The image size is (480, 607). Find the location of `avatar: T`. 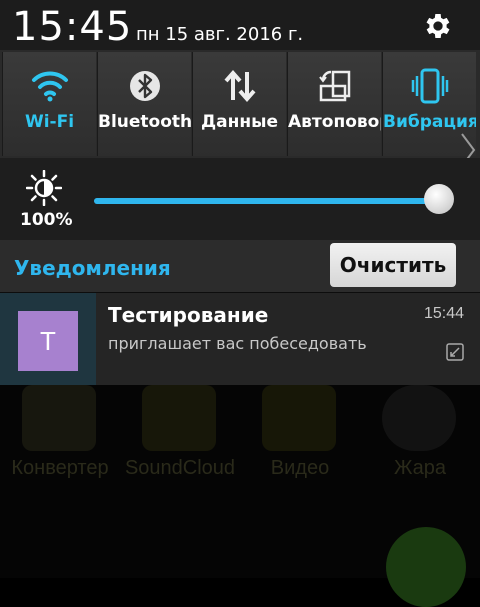

avatar: T is located at coordinates (48, 341).